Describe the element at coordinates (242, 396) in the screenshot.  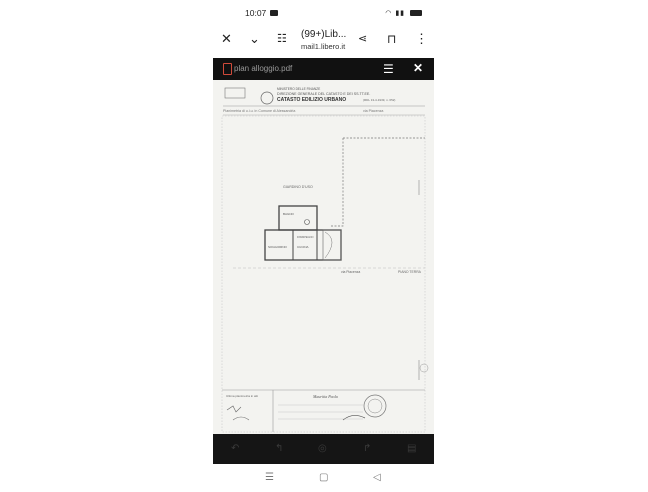
I see `doc-footer-left: Ultima planimetria in atti` at that location.